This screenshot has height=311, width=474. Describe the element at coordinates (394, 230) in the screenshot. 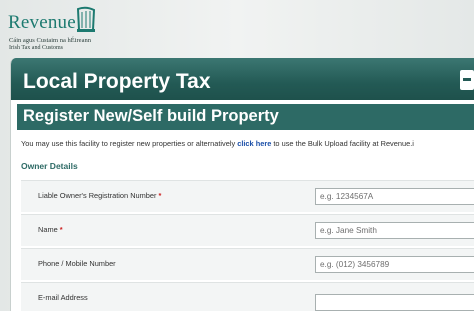

I see `name-input` at that location.